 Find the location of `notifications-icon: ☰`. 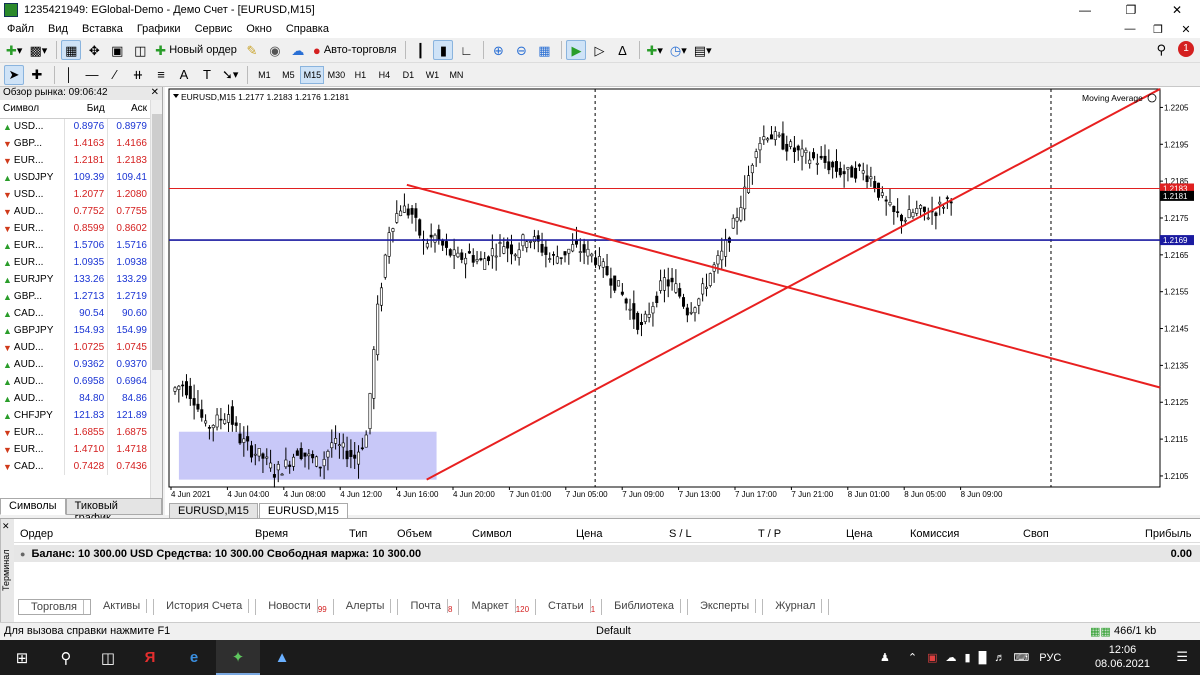

notifications-icon: ☰ is located at coordinates (1182, 657).